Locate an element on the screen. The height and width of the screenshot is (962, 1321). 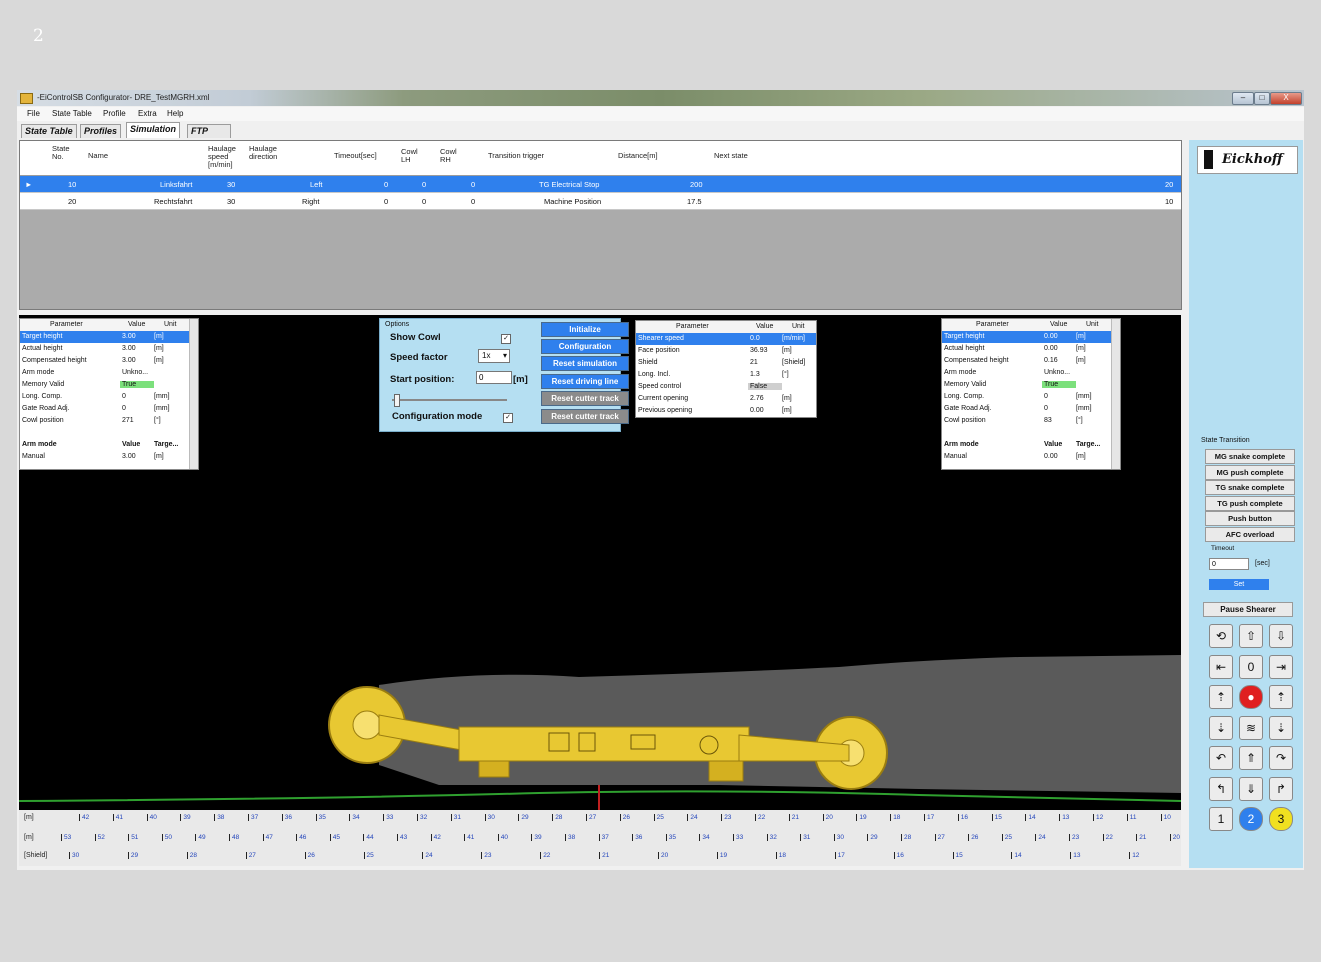
param-row: Previous opening 0.00 [m] is located at coordinates (726, 411).